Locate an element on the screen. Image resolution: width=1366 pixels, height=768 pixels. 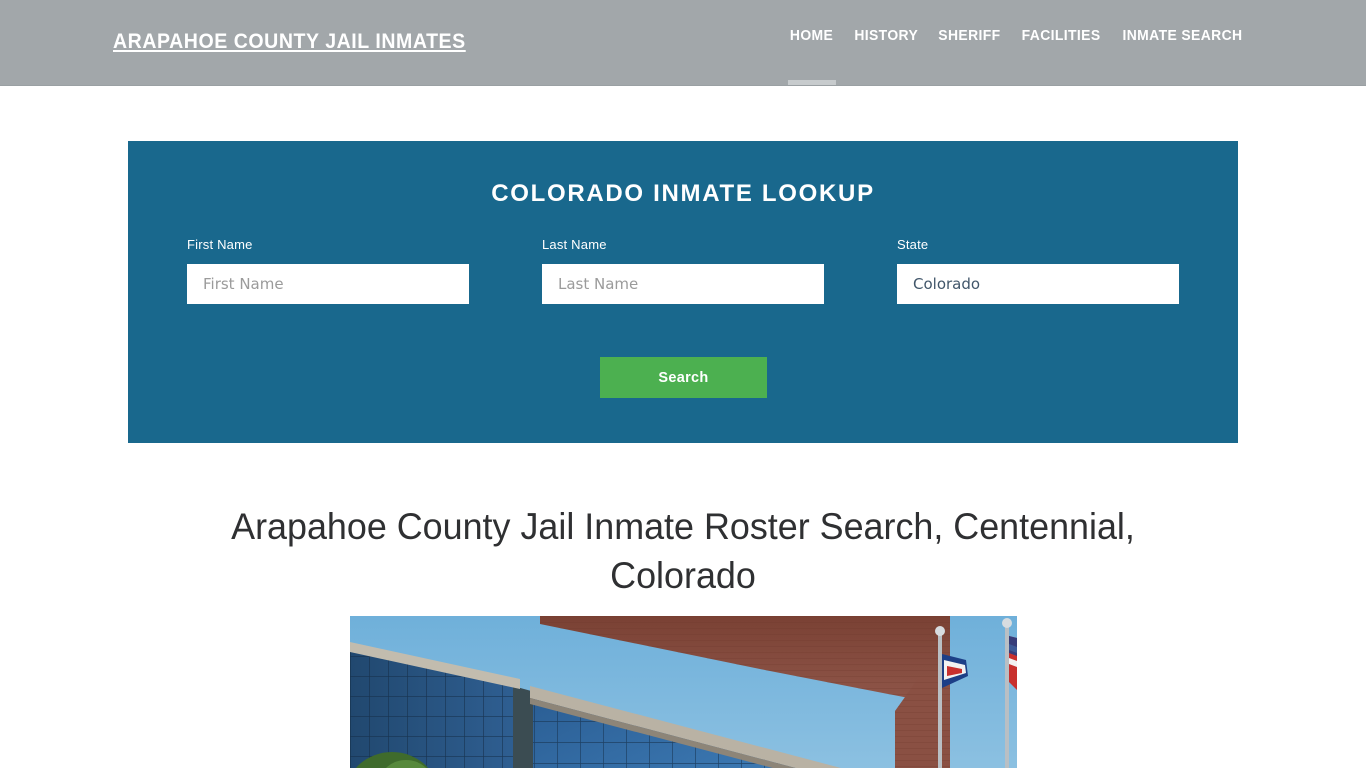
nav-item-home: HOME is located at coordinates (812, 36).